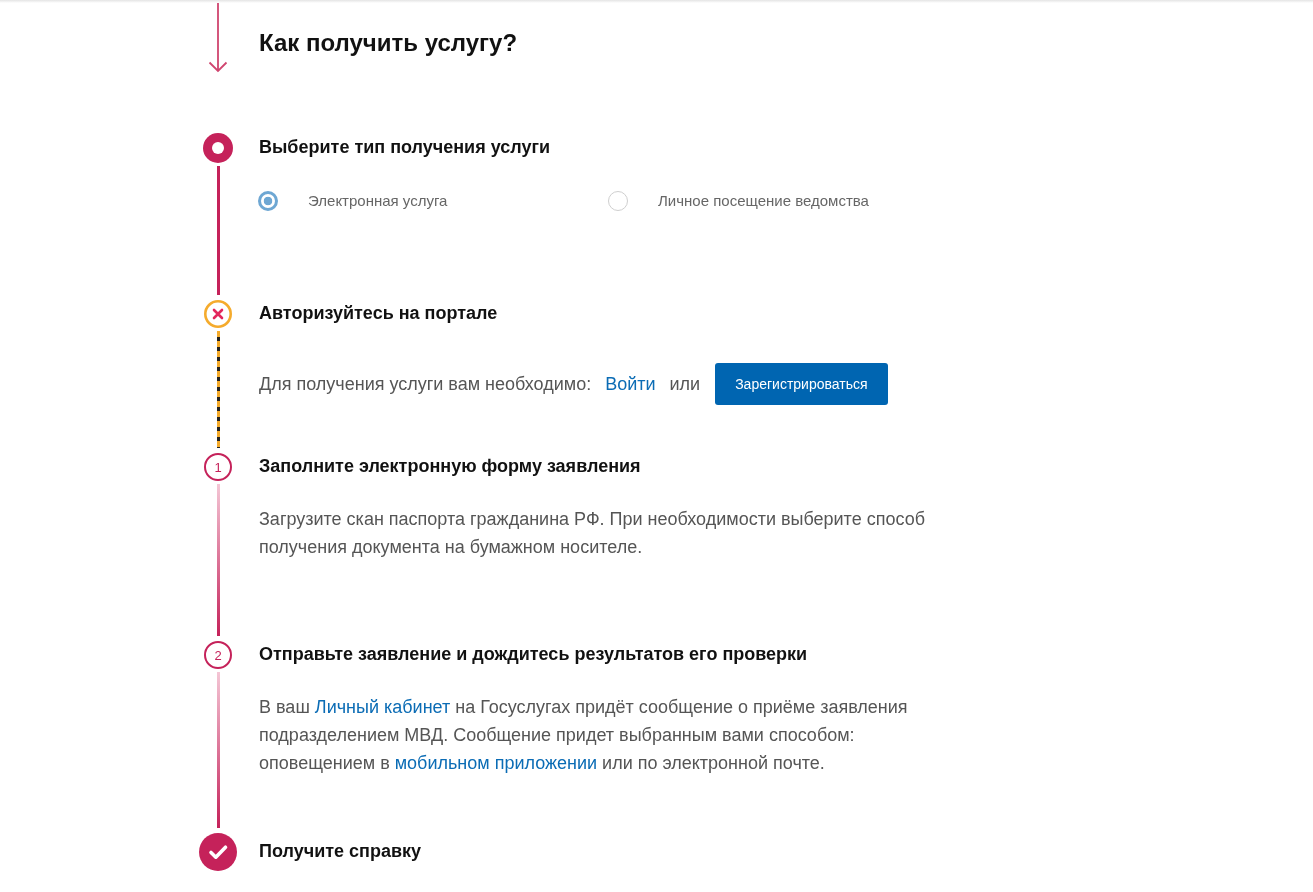 The height and width of the screenshot is (892, 1313). What do you see at coordinates (218, 38) in the screenshot?
I see `down-arrow-icon` at bounding box center [218, 38].